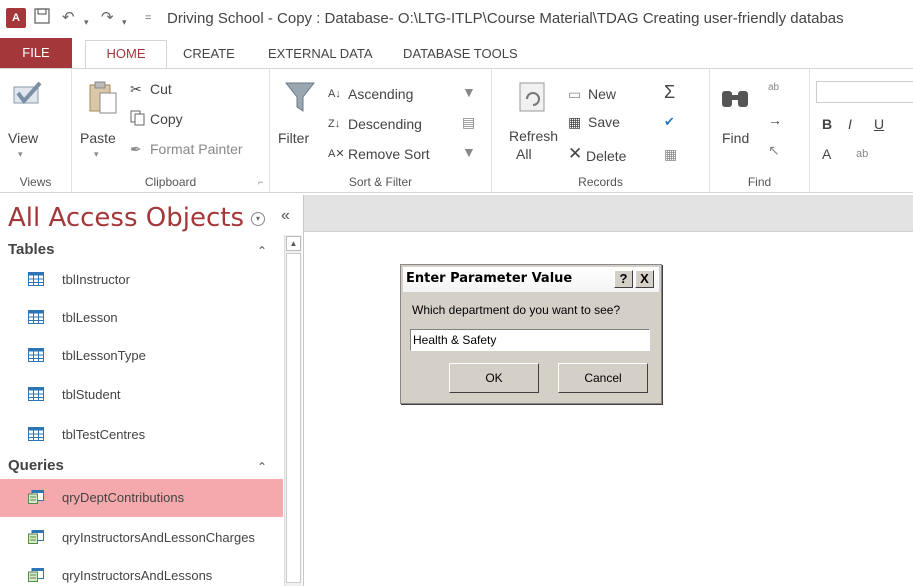 The width and height of the screenshot is (913, 586). What do you see at coordinates (260, 182) in the screenshot?
I see `clipboard-launcher-icon: ⌐` at bounding box center [260, 182].